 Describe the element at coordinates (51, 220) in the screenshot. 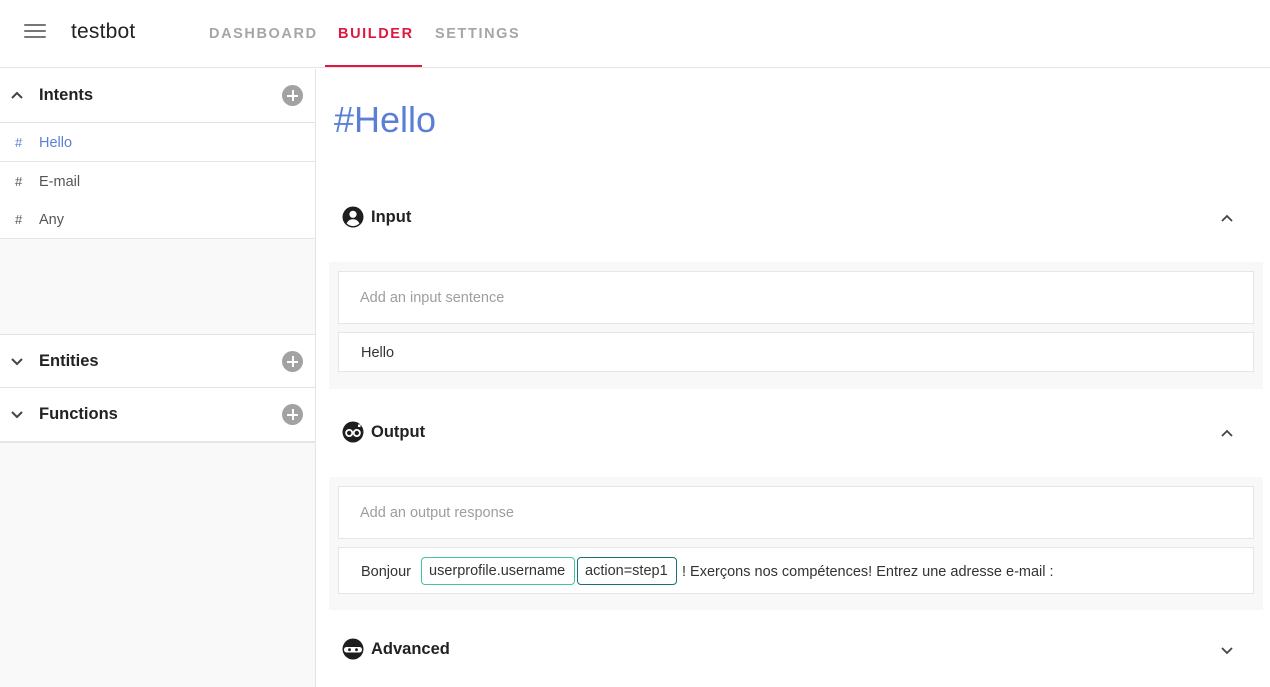

I see `intent-name: Any` at that location.